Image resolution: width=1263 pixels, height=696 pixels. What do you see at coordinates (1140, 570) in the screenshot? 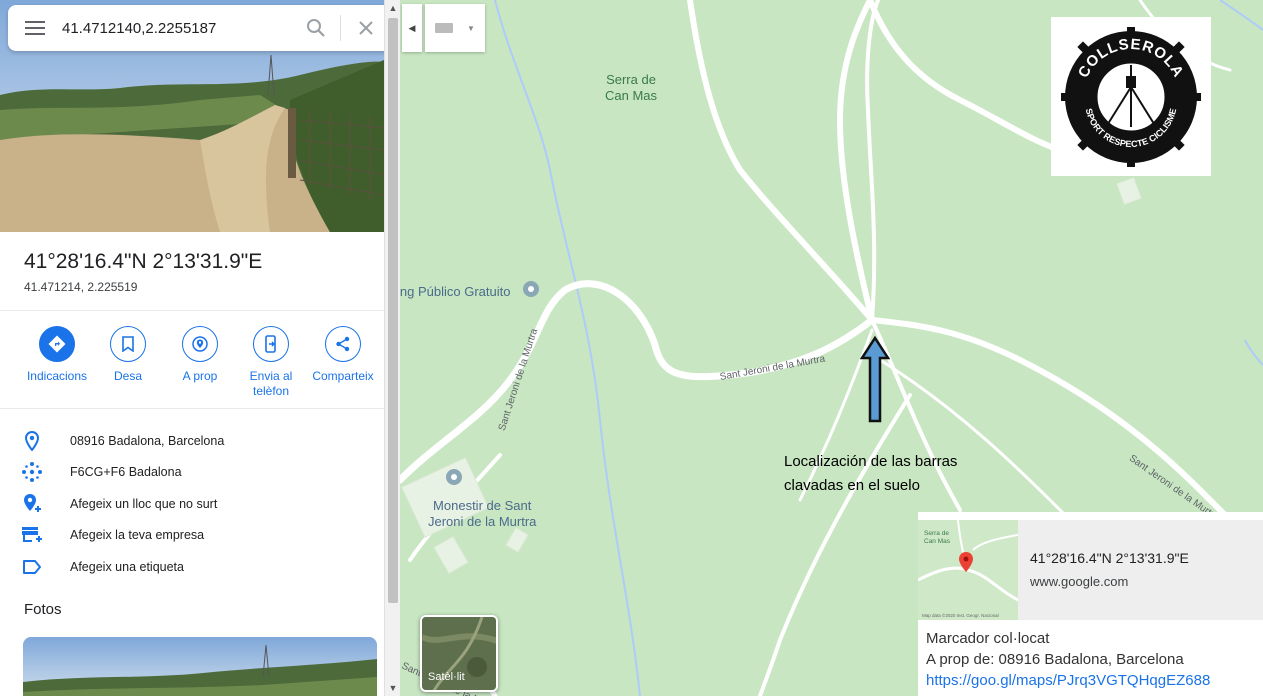
I see `share-card-header: 41°28'16.4"N 2°13'31.9"E www.google.com` at bounding box center [1140, 570].